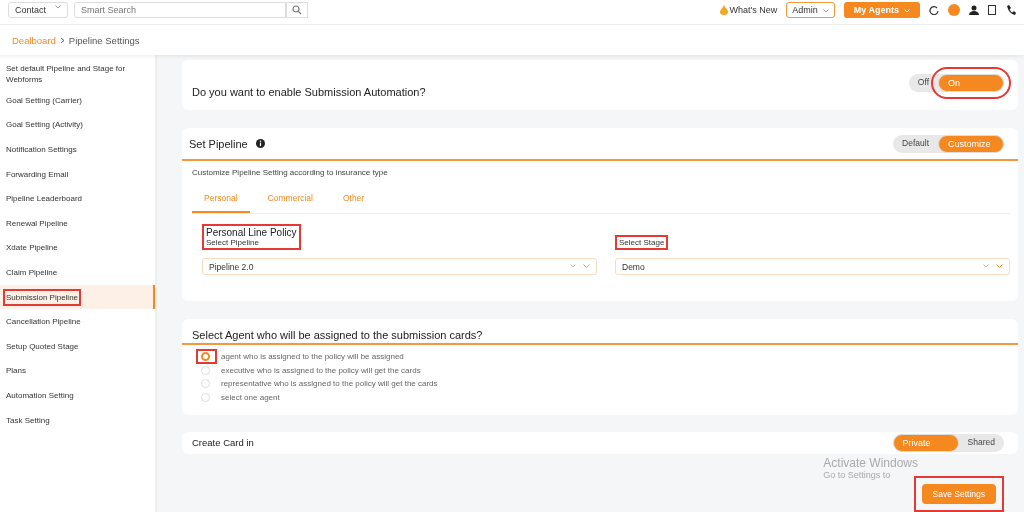  What do you see at coordinates (62, 40) in the screenshot?
I see `chevron-icon` at bounding box center [62, 40].